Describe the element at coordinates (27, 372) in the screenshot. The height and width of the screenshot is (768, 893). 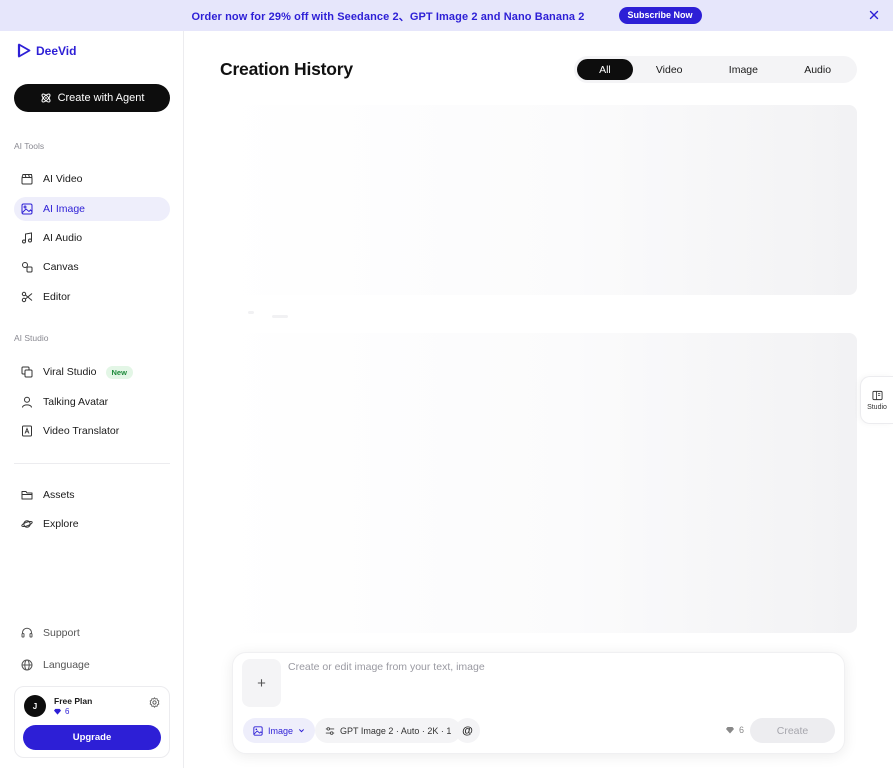
I see `copy-icon` at that location.